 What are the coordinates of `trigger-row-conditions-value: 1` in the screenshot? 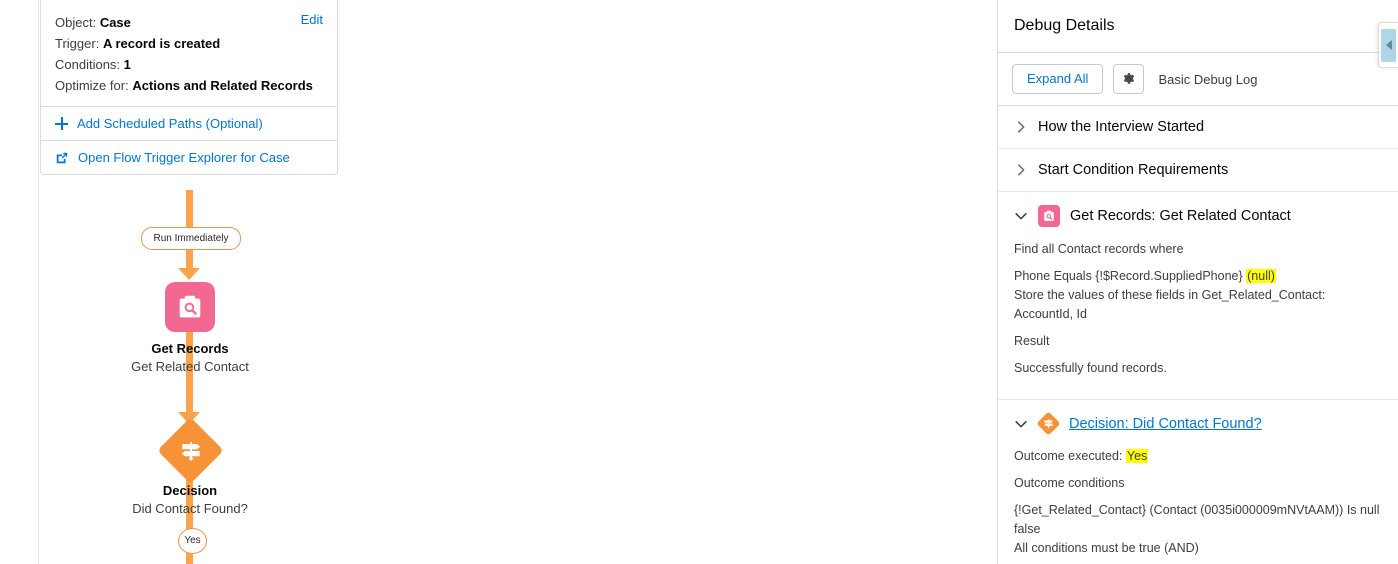 It's located at (127, 64).